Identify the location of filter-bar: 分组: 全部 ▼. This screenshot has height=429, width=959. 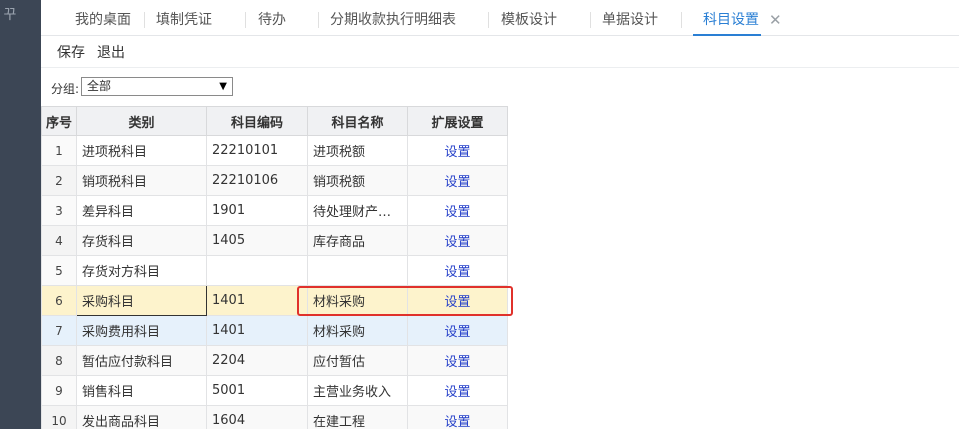
(500, 87).